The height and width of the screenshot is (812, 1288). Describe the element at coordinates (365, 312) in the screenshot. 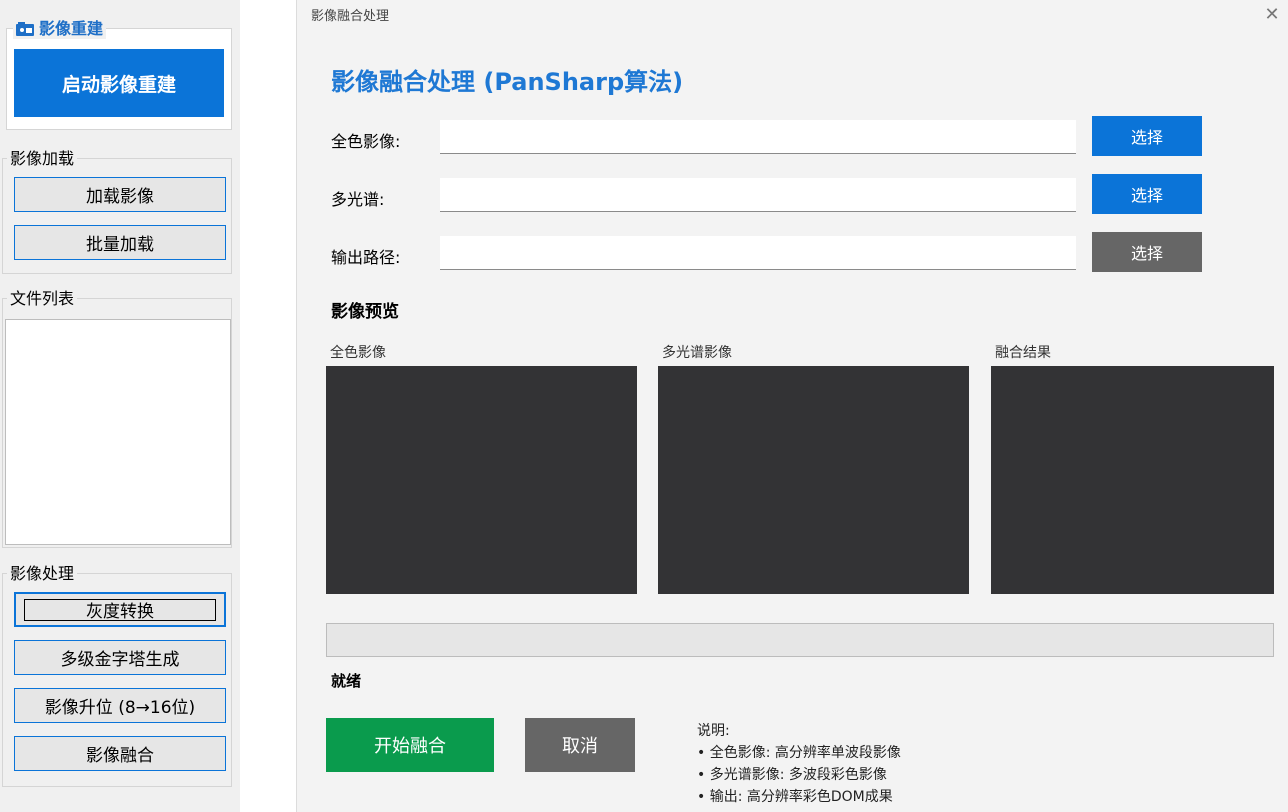

I see `preview-section-title: 影像预览` at that location.